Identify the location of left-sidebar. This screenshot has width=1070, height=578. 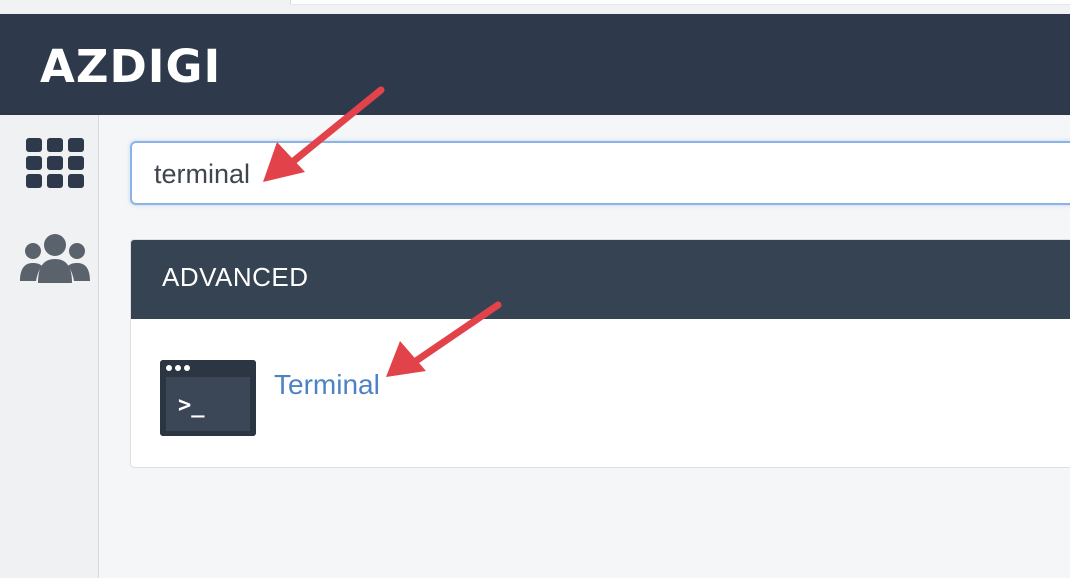
(49, 346).